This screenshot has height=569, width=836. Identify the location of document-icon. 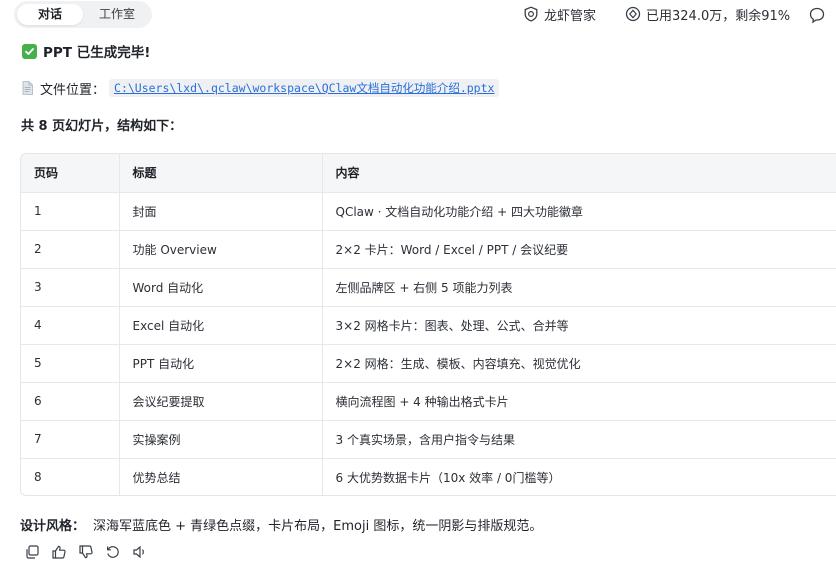
(27, 88).